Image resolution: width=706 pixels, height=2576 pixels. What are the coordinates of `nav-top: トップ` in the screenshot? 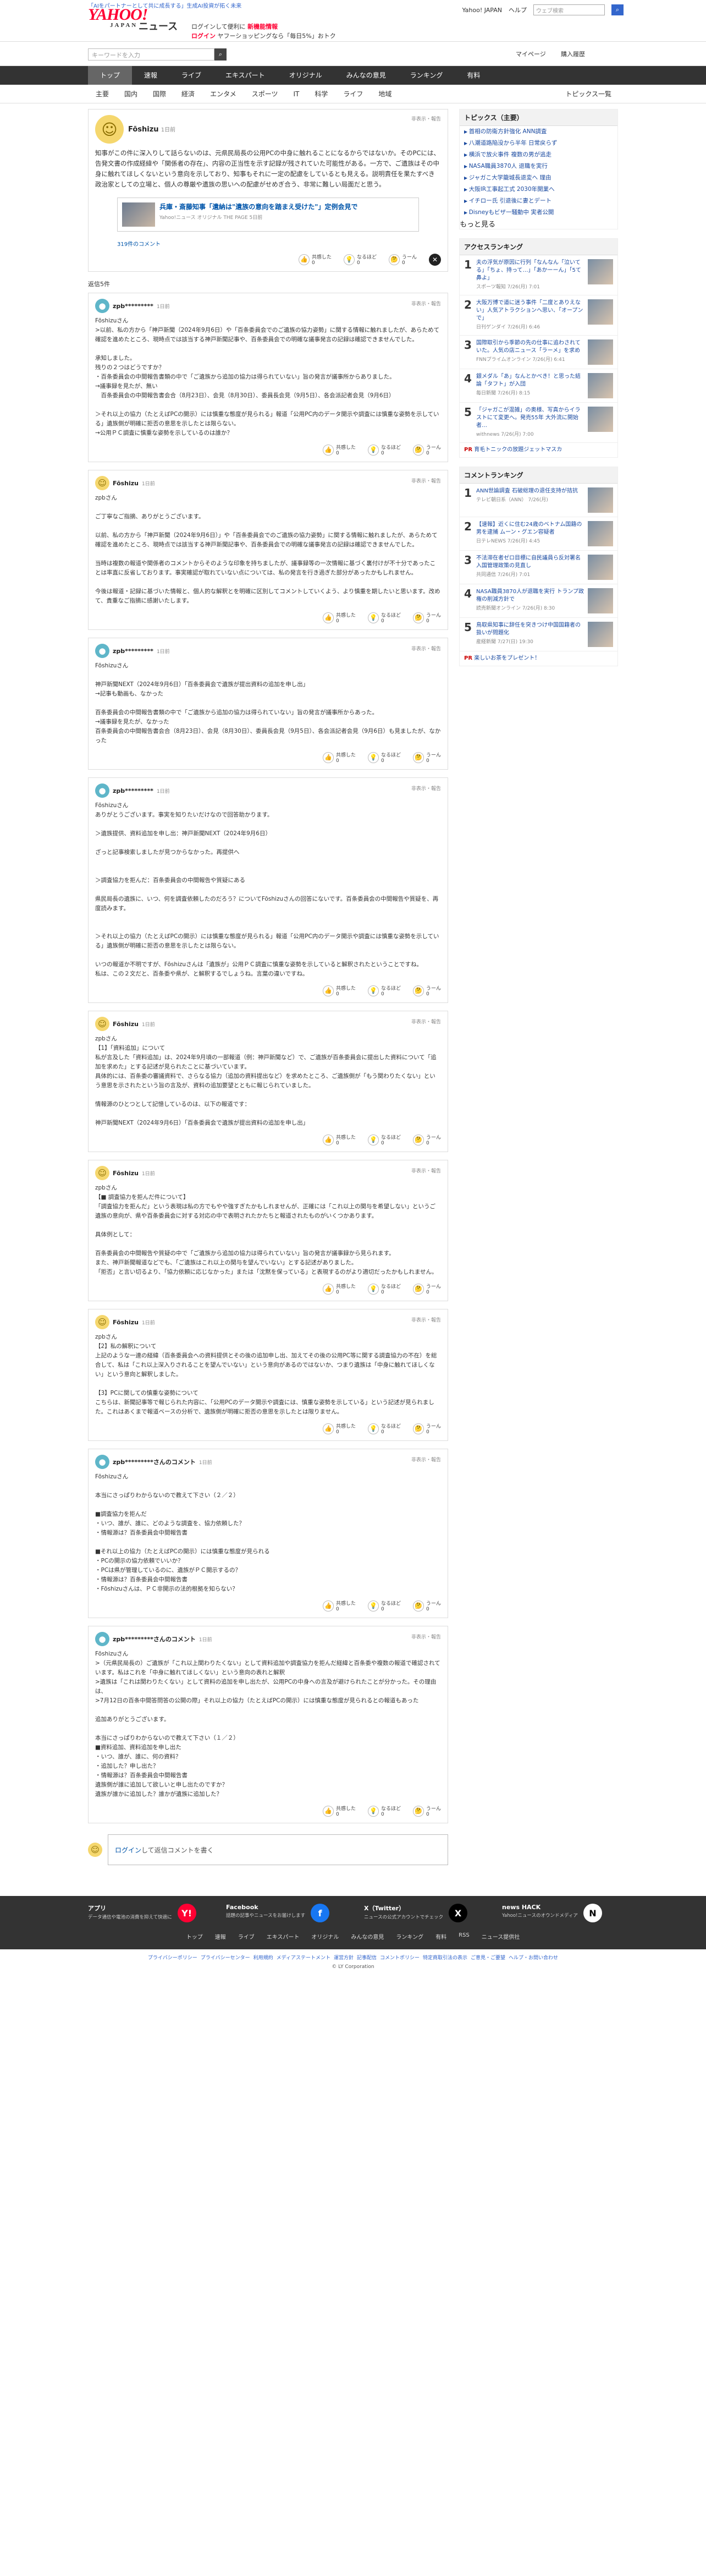 It's located at (110, 76).